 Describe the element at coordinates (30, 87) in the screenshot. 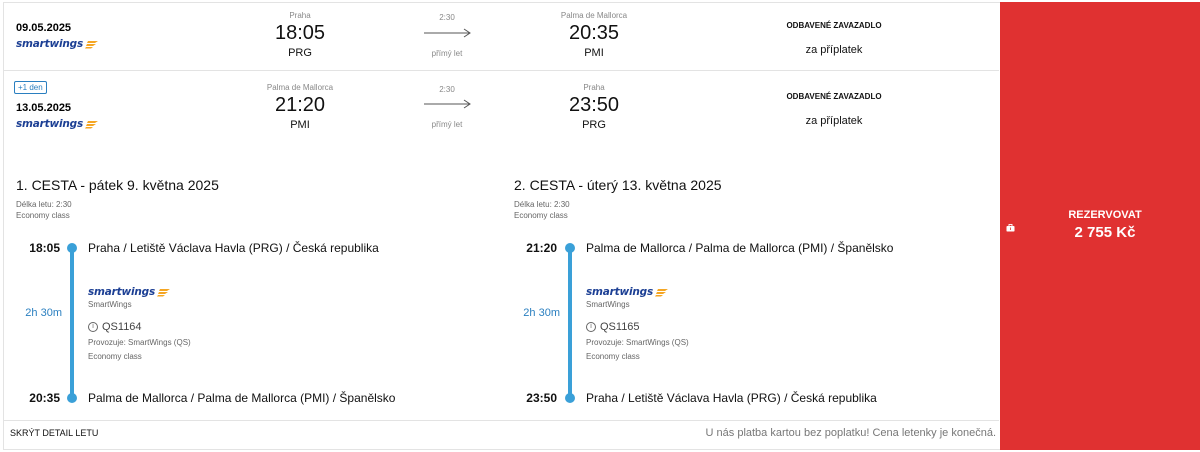

I see `next-day-badge: +1 den` at that location.